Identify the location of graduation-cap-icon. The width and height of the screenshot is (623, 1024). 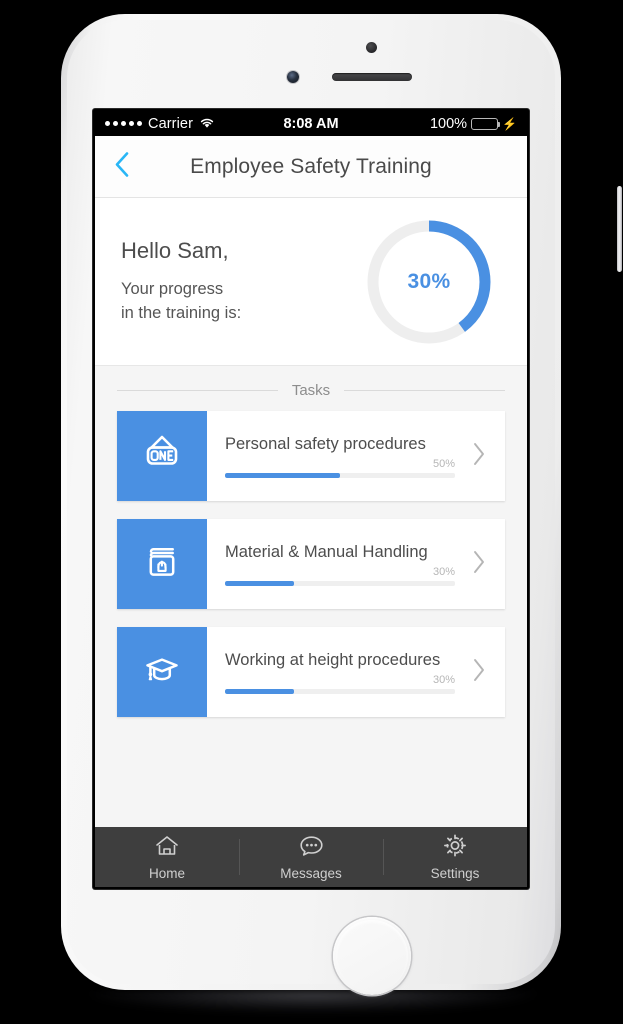
(162, 672).